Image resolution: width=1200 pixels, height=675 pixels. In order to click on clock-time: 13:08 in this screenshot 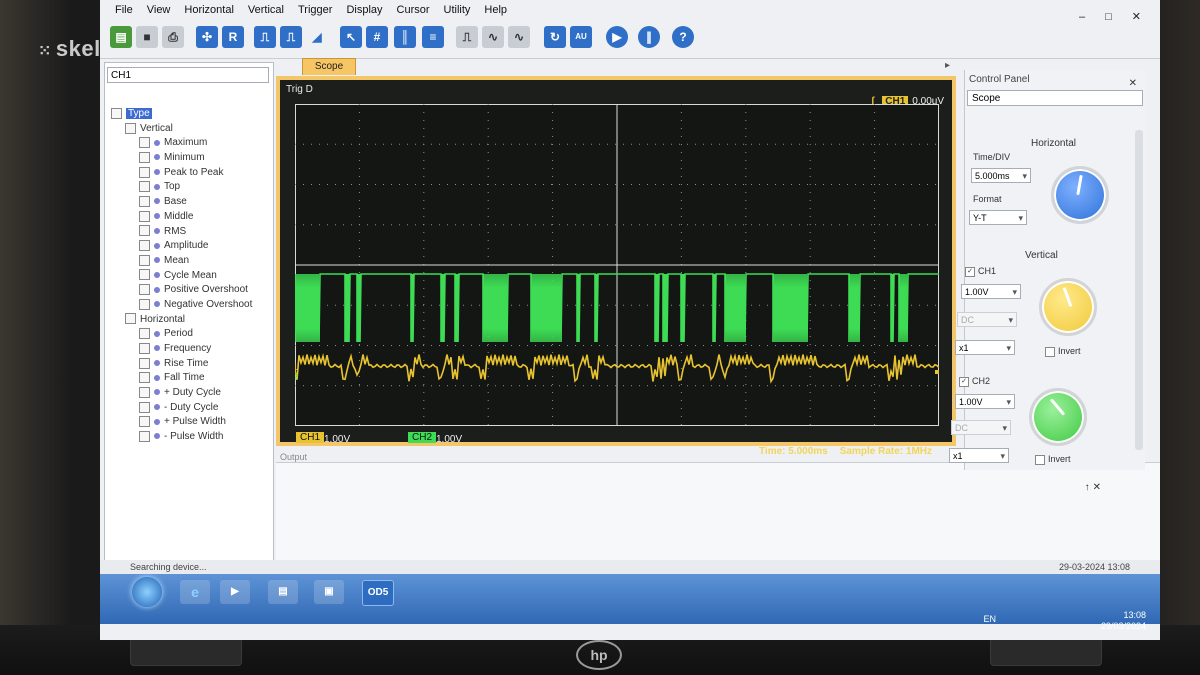, I will do `click(1123, 615)`.